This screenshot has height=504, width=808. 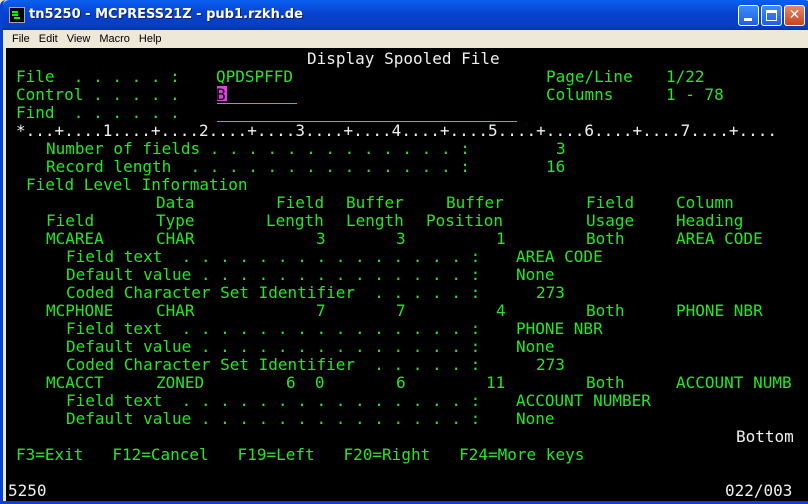 What do you see at coordinates (175, 202) in the screenshot?
I see `col-header-data: Data` at bounding box center [175, 202].